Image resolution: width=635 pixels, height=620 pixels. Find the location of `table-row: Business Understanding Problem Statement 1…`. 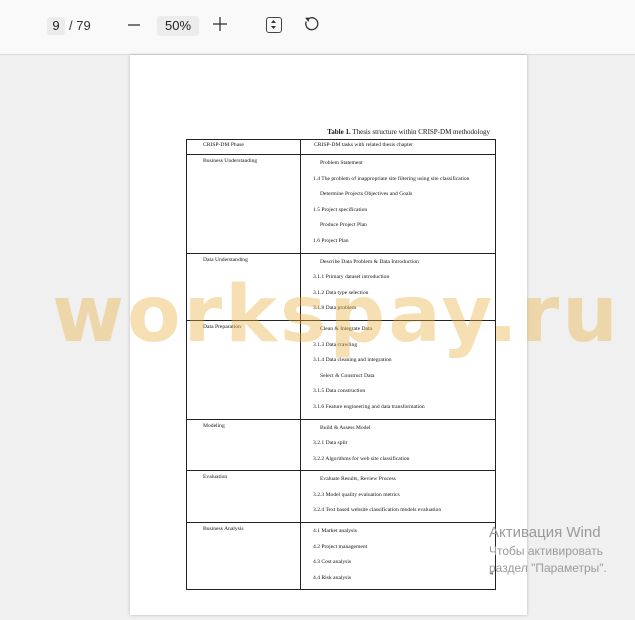

table-row: Business Understanding Problem Statement 1… is located at coordinates (341, 204).